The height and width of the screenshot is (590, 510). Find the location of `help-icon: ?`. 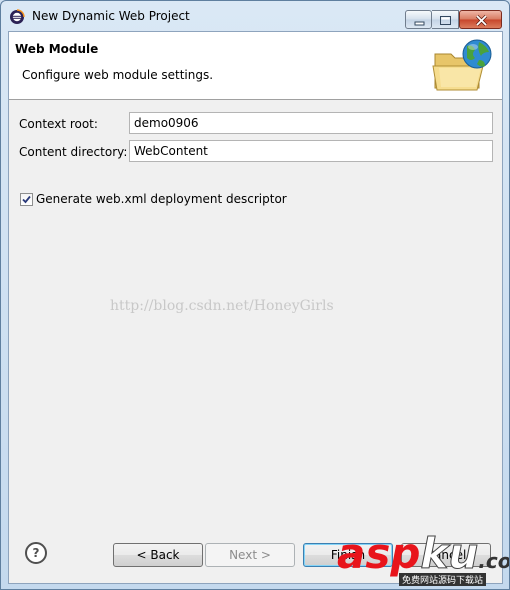

help-icon: ? is located at coordinates (36, 553).